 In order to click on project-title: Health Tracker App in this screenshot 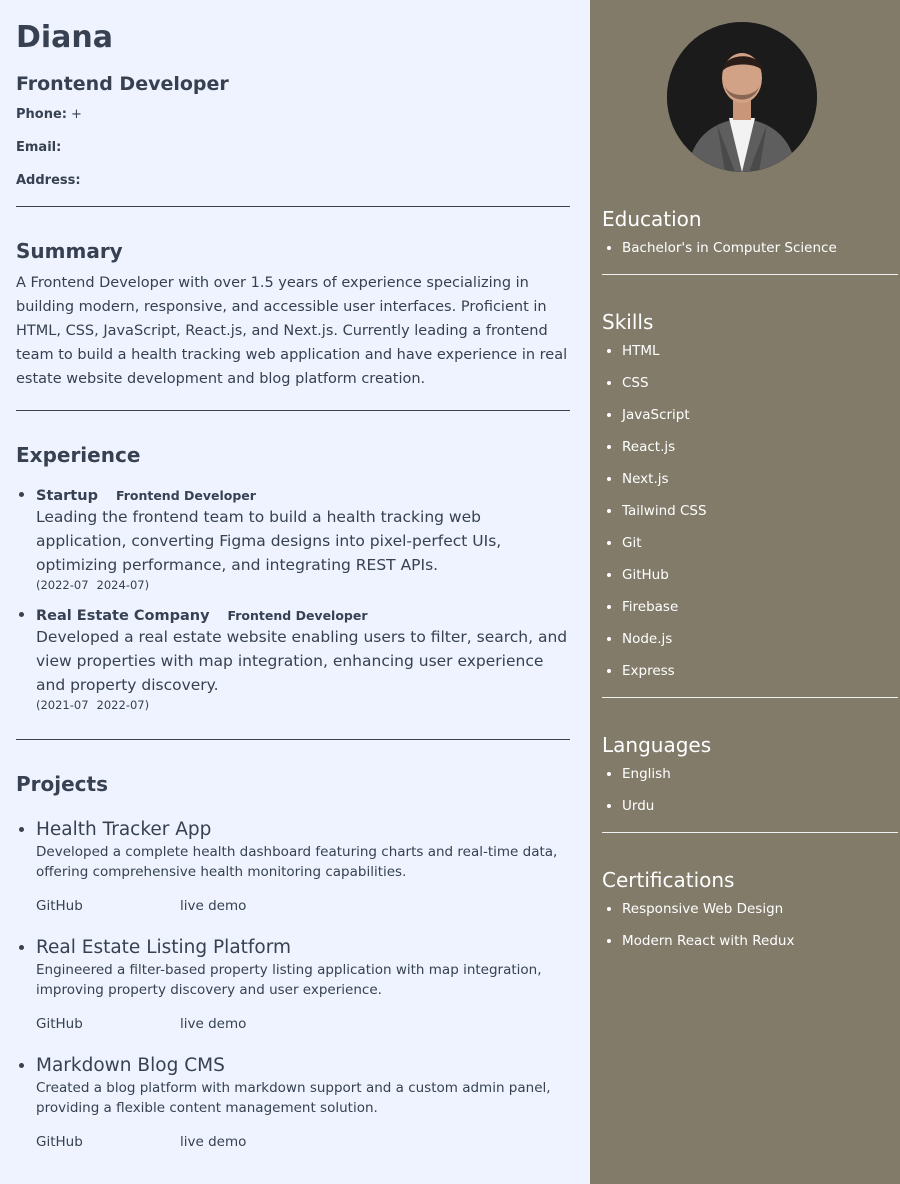, I will do `click(124, 829)`.